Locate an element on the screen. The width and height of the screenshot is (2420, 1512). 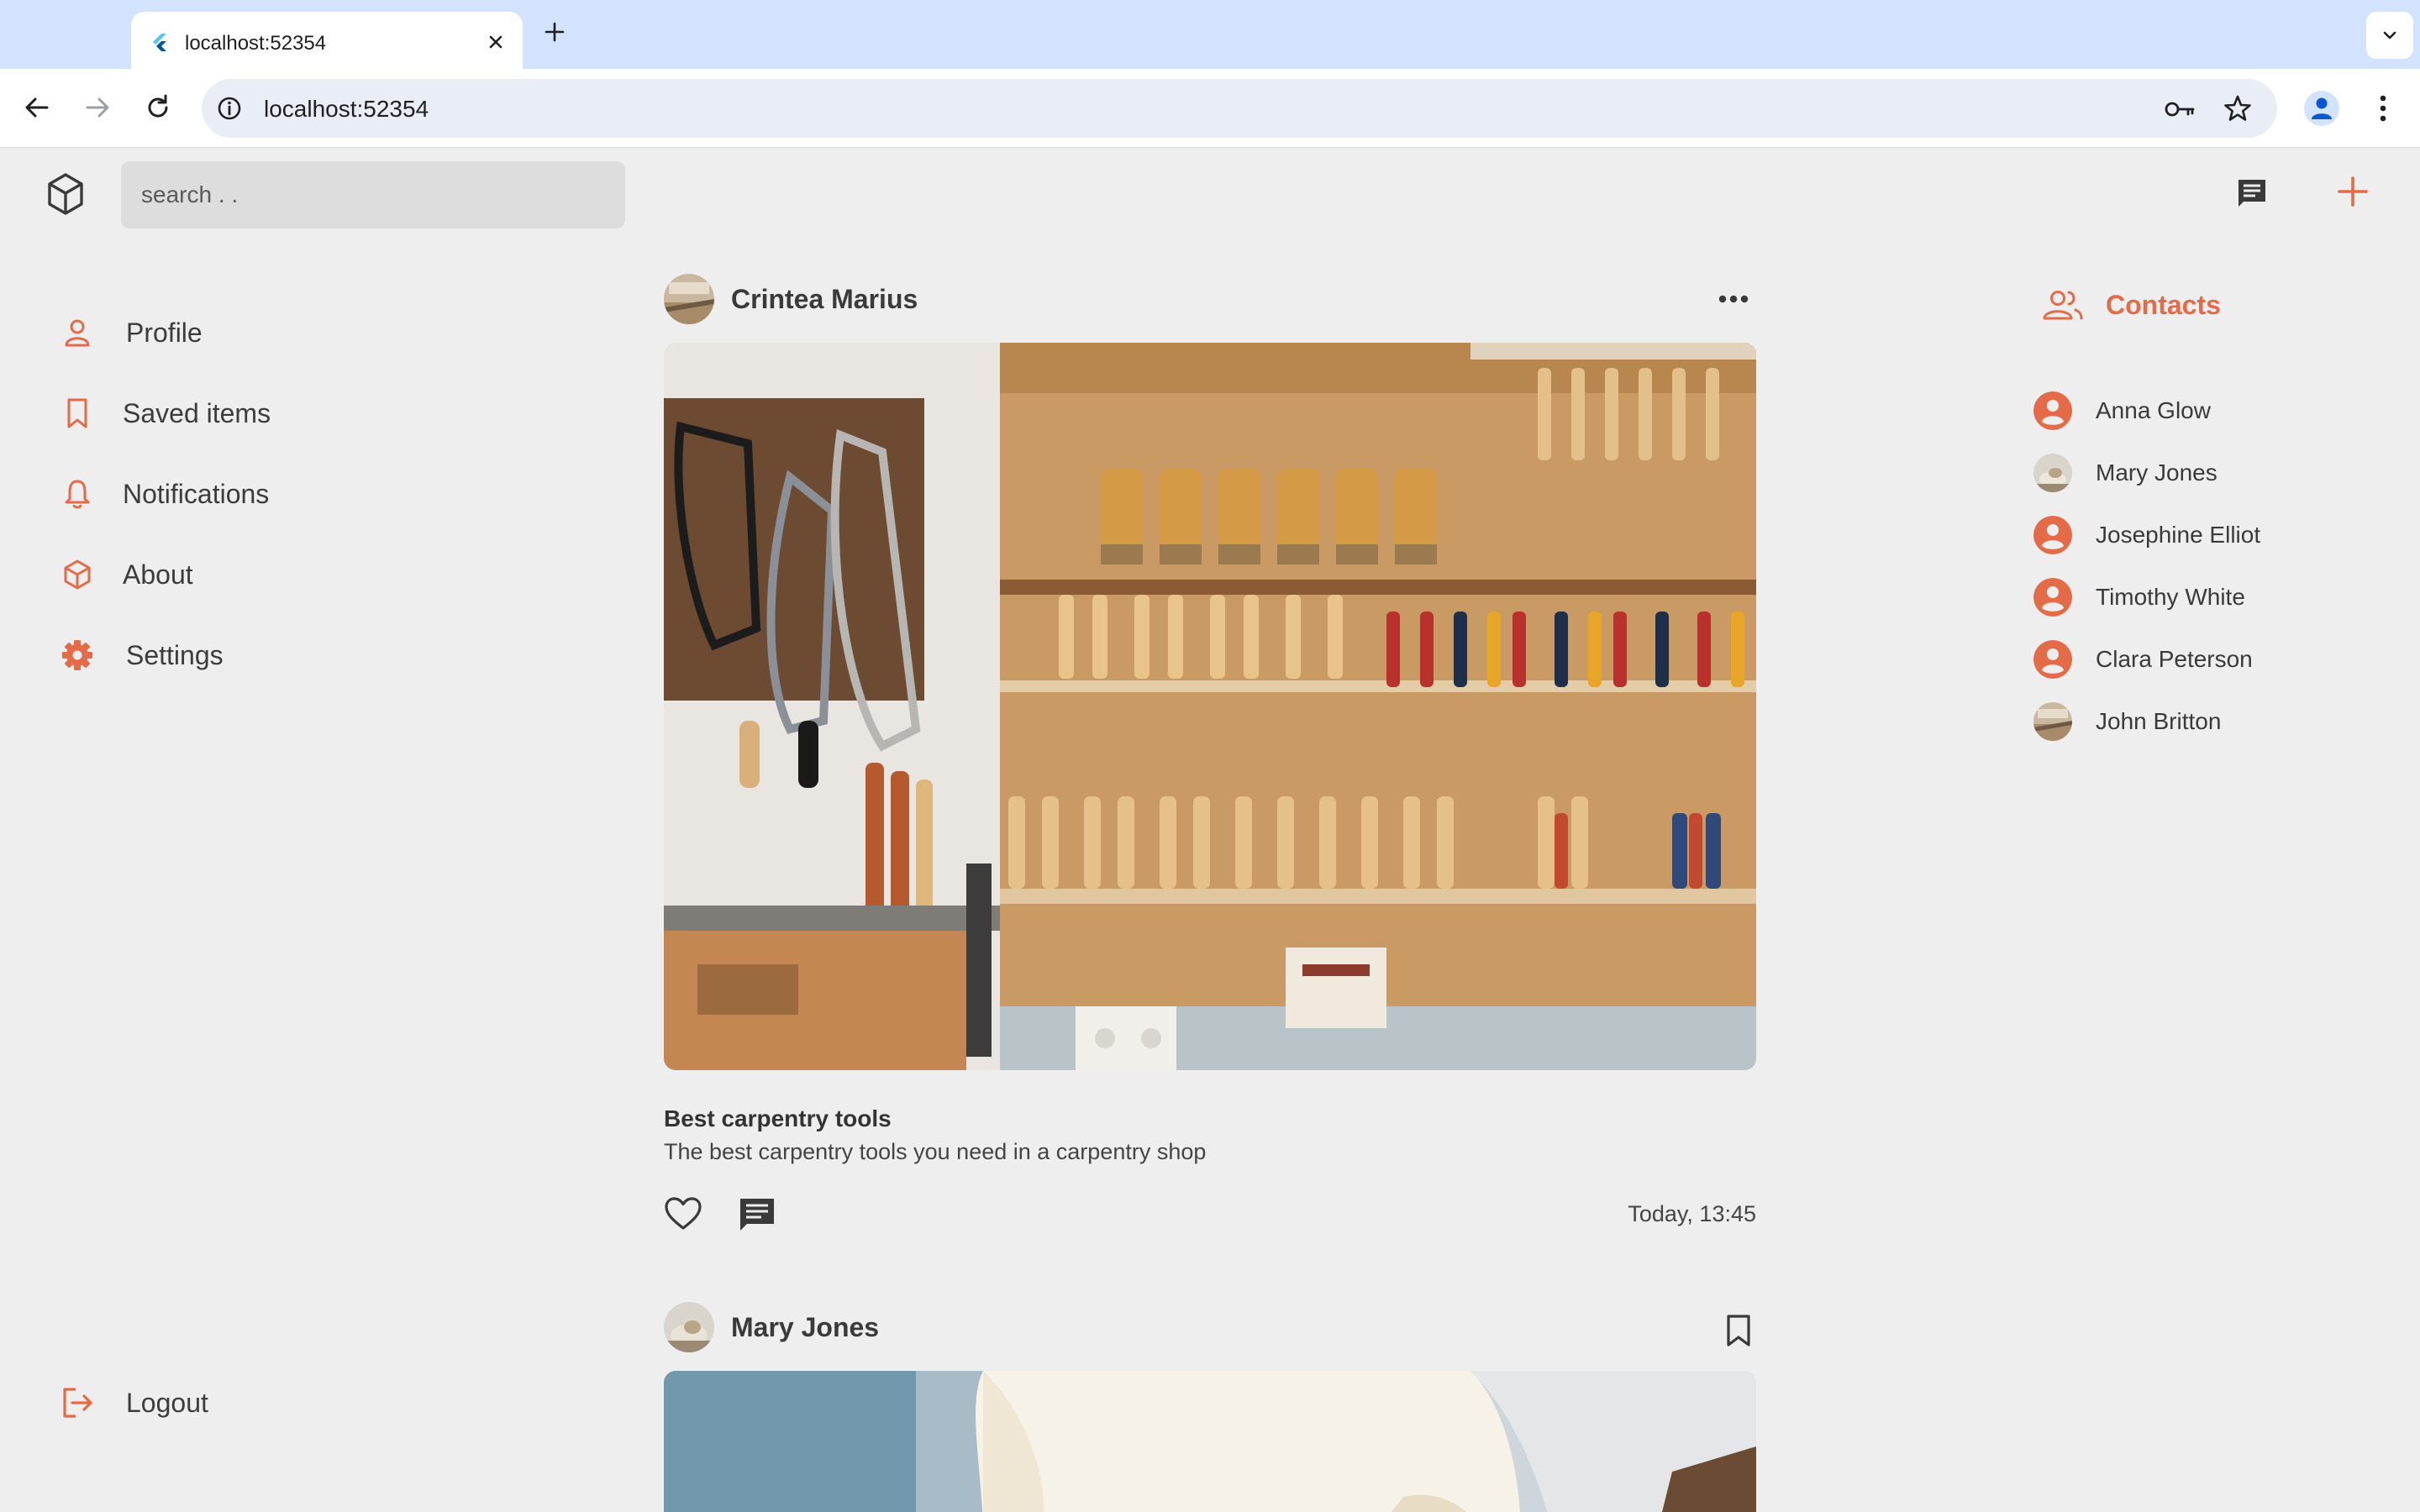
post-image is located at coordinates (1210, 1441).